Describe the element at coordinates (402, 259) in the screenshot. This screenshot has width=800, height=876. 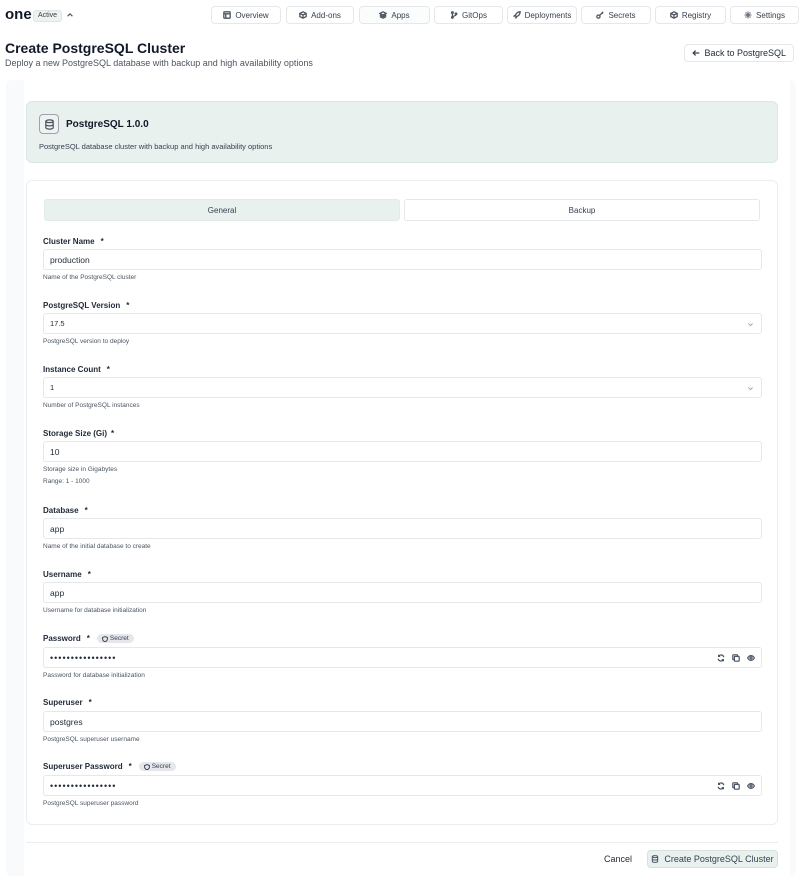
I see `cluster-name-input: production` at that location.